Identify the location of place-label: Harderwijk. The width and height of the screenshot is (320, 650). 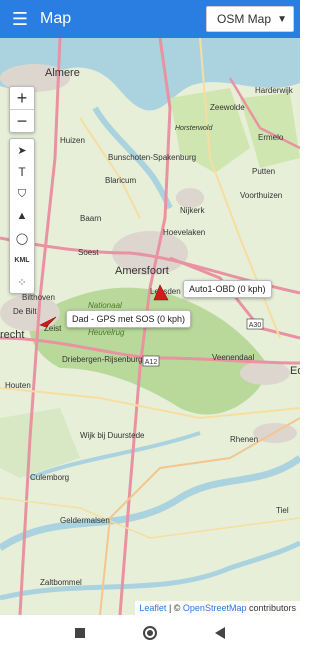
(274, 90).